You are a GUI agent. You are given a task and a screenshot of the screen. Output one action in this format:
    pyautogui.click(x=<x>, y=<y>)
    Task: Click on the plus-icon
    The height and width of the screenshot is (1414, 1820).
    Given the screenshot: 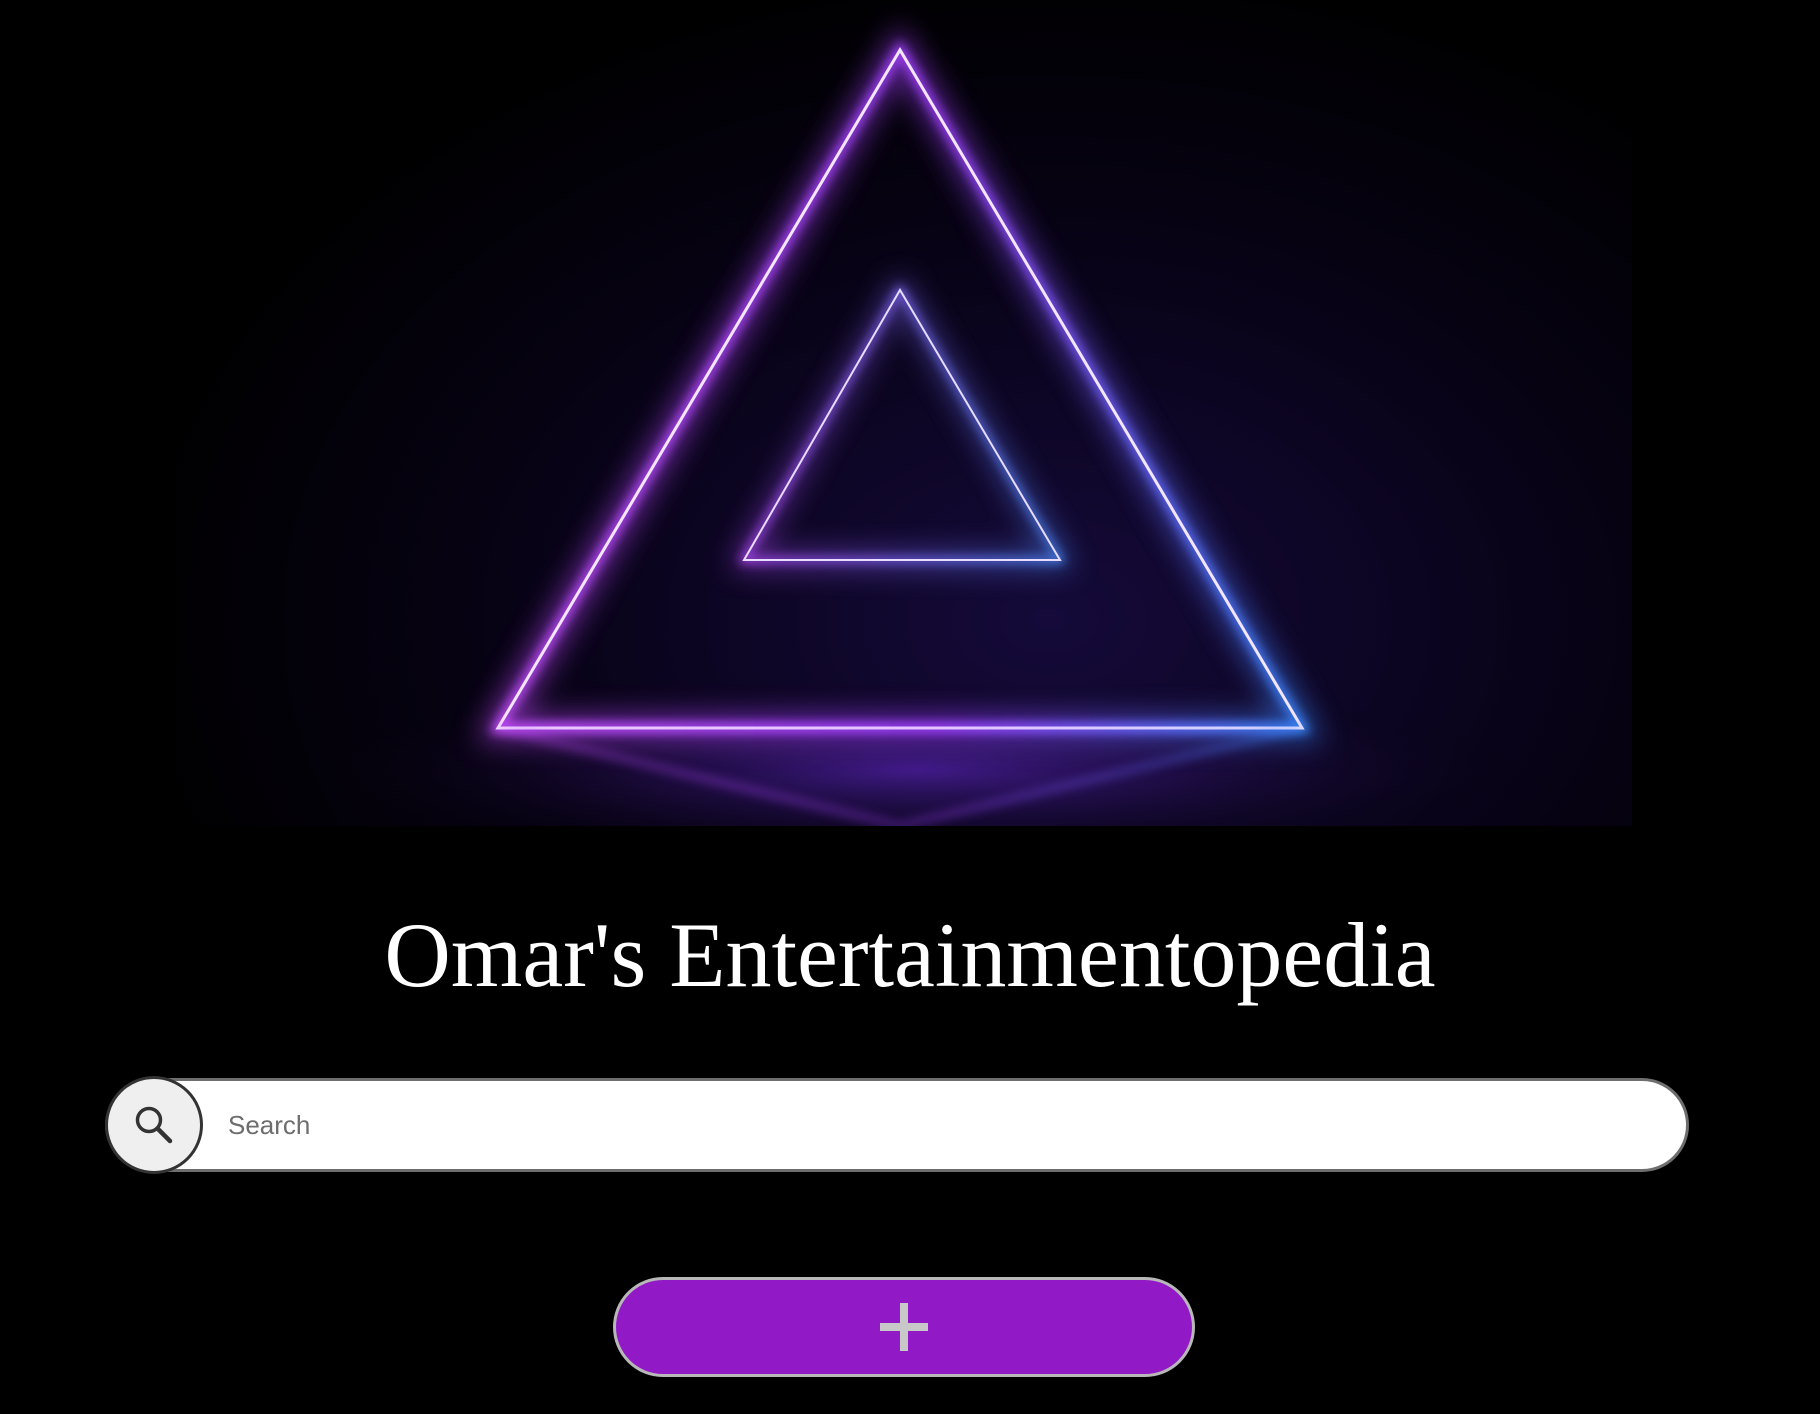 What is the action you would take?
    pyautogui.click(x=904, y=1327)
    